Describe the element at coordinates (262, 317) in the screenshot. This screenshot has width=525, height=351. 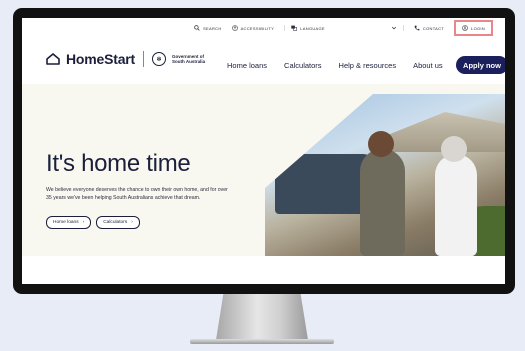
I see `monitor-stand` at that location.